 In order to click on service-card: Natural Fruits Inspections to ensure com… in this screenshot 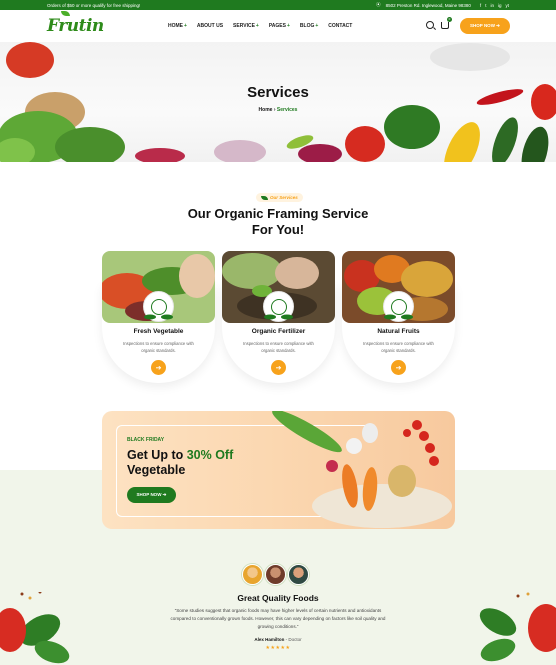, I will do `click(398, 317)`.